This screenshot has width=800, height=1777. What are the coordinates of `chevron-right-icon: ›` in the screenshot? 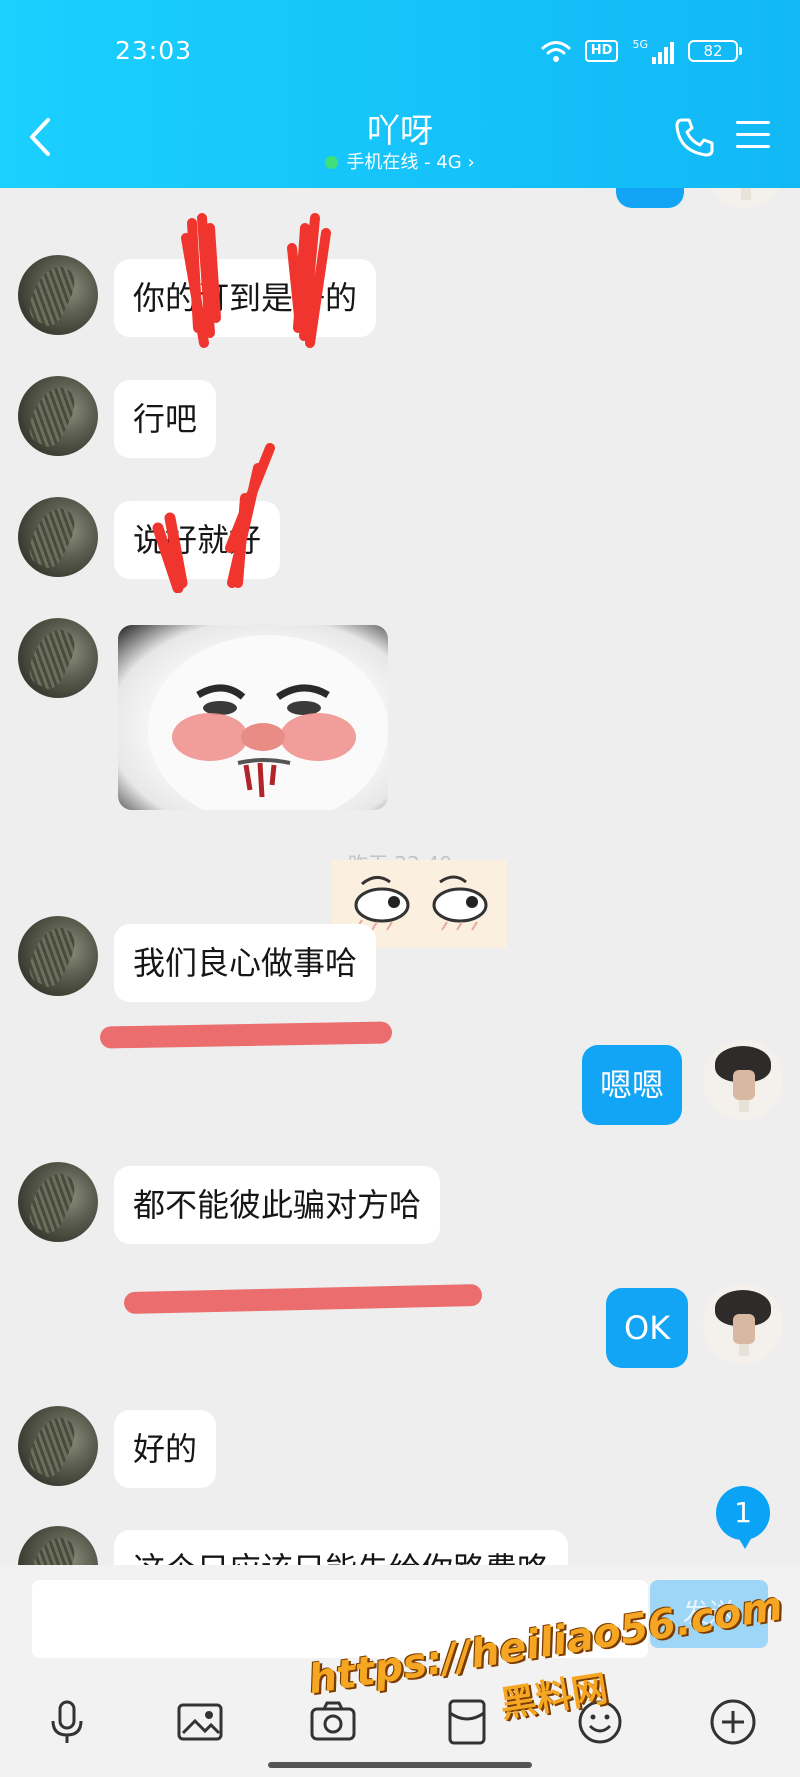 It's located at (471, 162).